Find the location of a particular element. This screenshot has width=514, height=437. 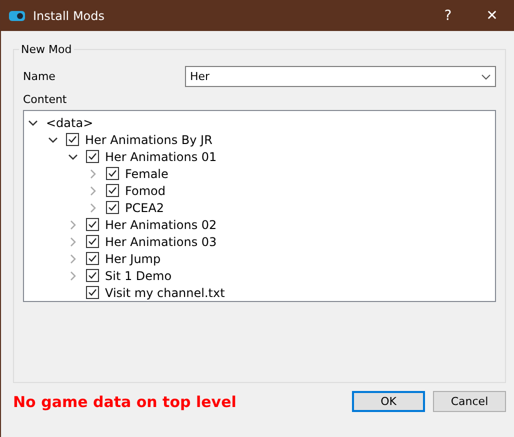

error-message: No game data on top level is located at coordinates (125, 401).